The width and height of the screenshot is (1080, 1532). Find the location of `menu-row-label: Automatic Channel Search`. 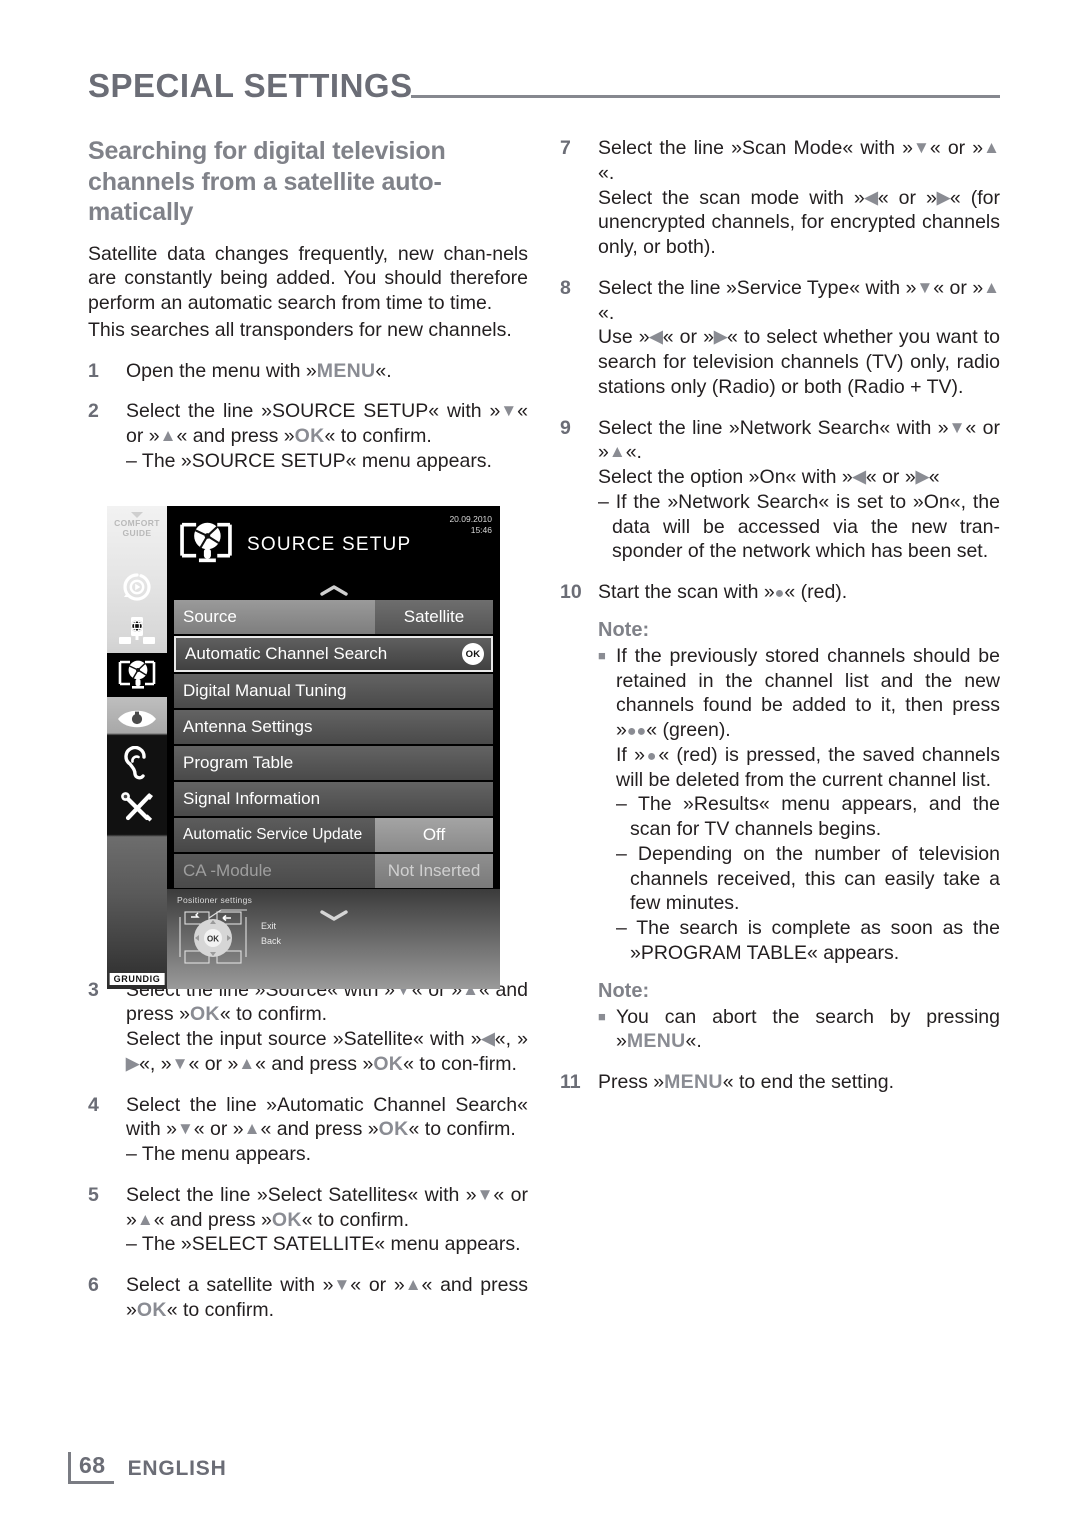

menu-row-label: Automatic Channel Search is located at coordinates (333, 654).